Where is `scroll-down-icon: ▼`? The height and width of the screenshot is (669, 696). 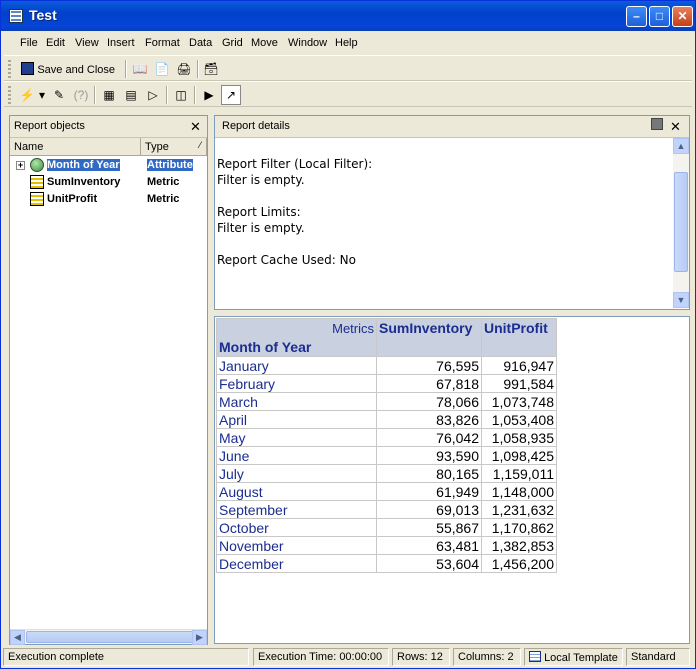 scroll-down-icon: ▼ is located at coordinates (681, 300).